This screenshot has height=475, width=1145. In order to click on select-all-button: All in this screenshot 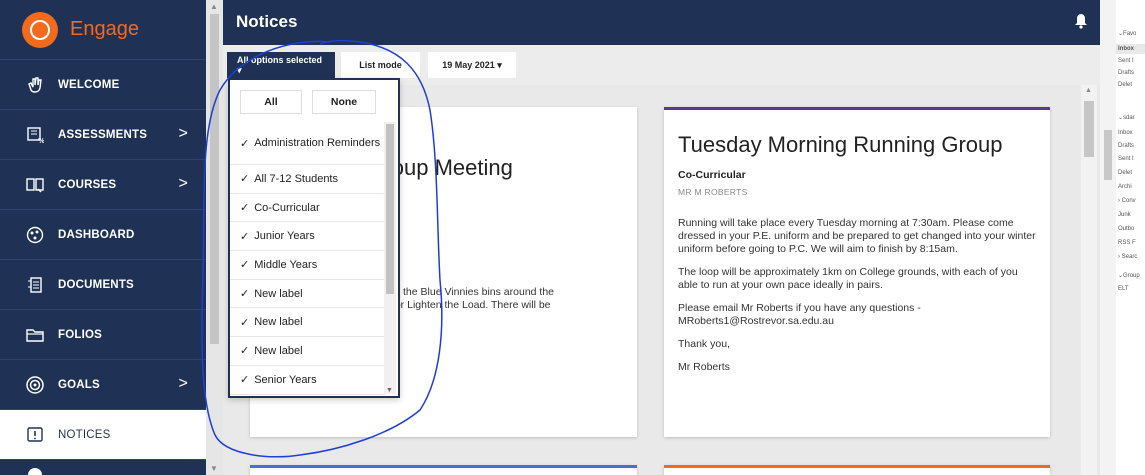, I will do `click(271, 102)`.